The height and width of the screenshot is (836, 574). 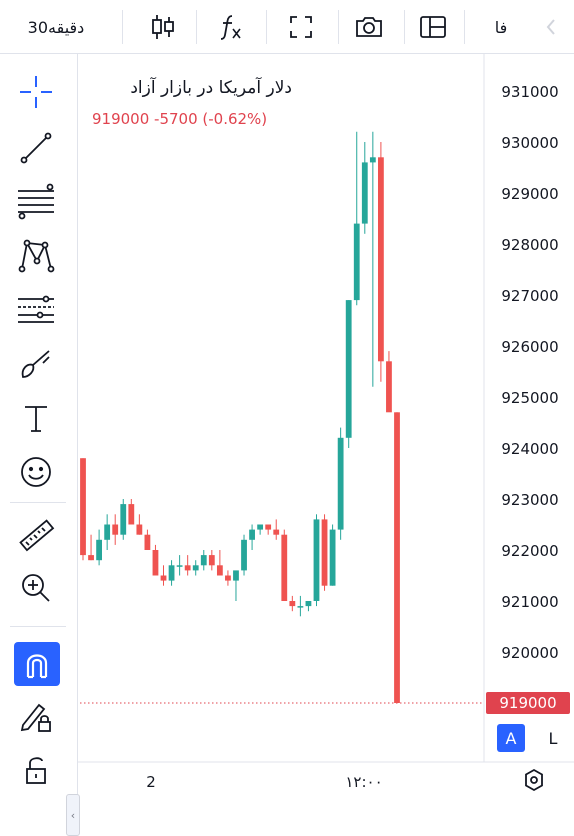 I want to click on price-change-line: 919000 -5700 (-0.62%), so click(x=180, y=119).